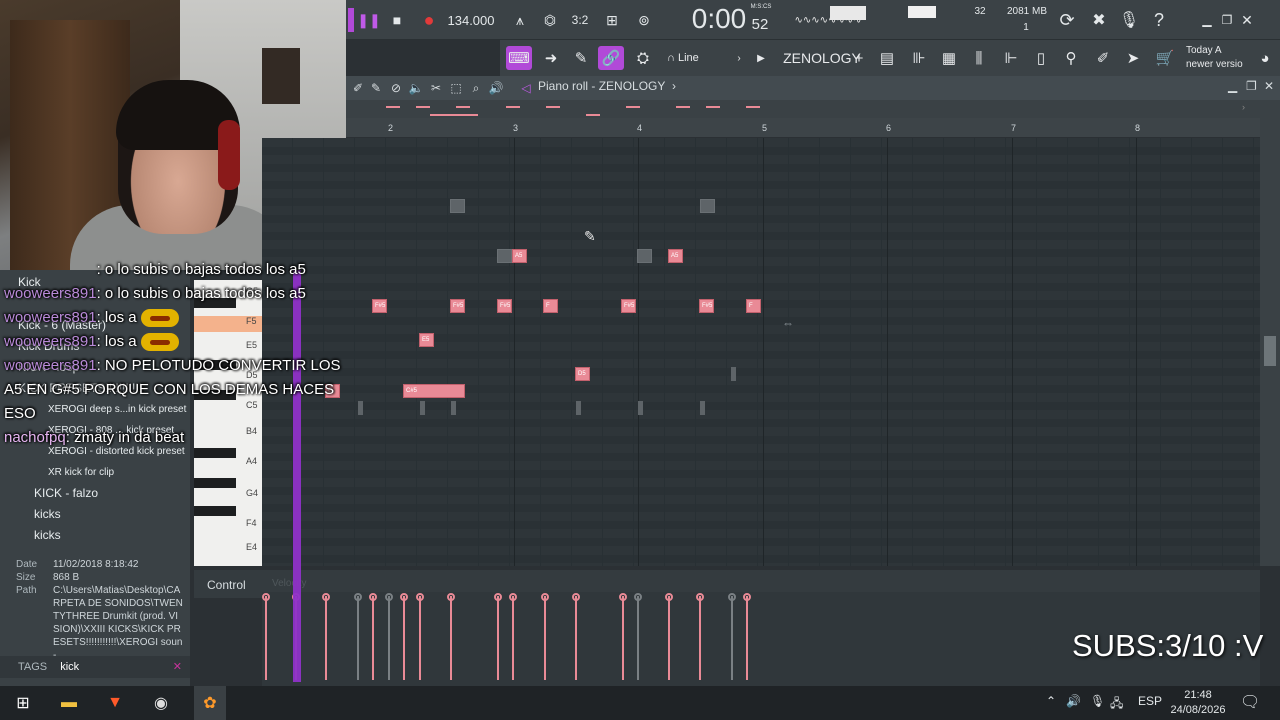 The image size is (1280, 720). Describe the element at coordinates (582, 374) in the screenshot. I see `note: D5` at that location.